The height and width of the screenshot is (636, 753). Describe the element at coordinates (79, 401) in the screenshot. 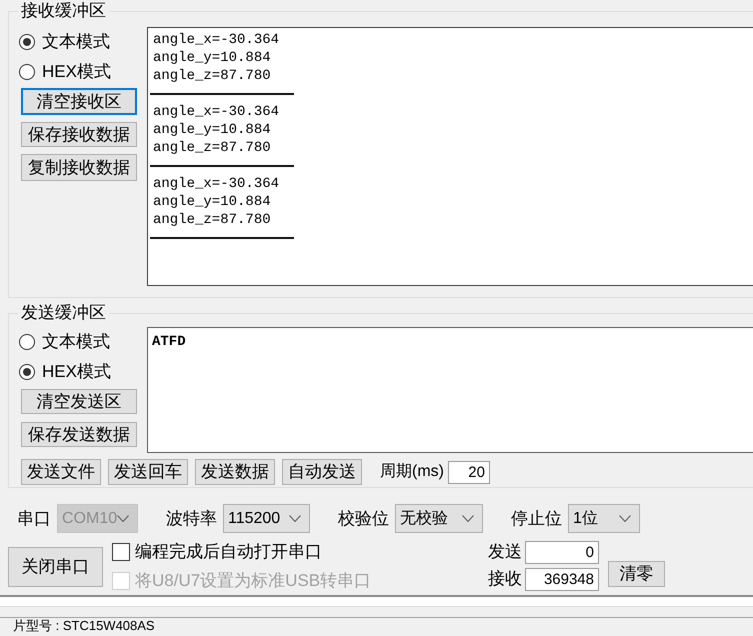

I see `send-buffer-button: 清空发送区` at that location.